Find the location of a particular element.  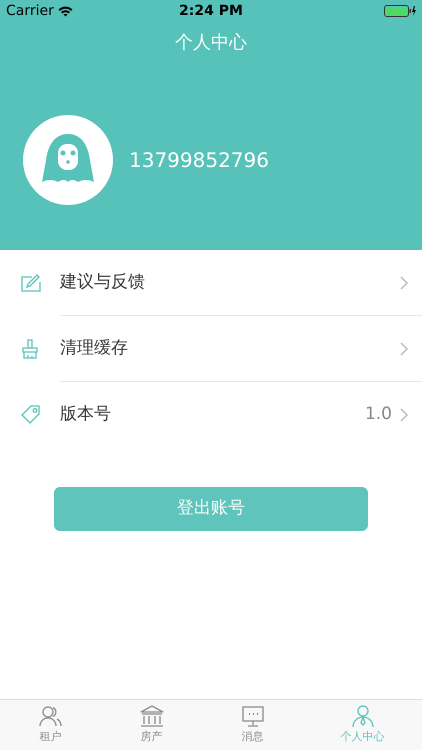

menu-item: 版本号 1.0 is located at coordinates (211, 414).